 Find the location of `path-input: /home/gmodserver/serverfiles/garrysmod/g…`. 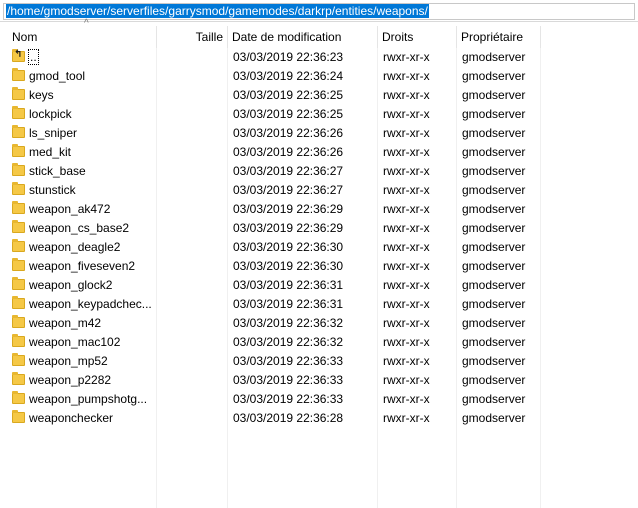

path-input: /home/gmodserver/serverfiles/garrysmod/g… is located at coordinates (319, 11).